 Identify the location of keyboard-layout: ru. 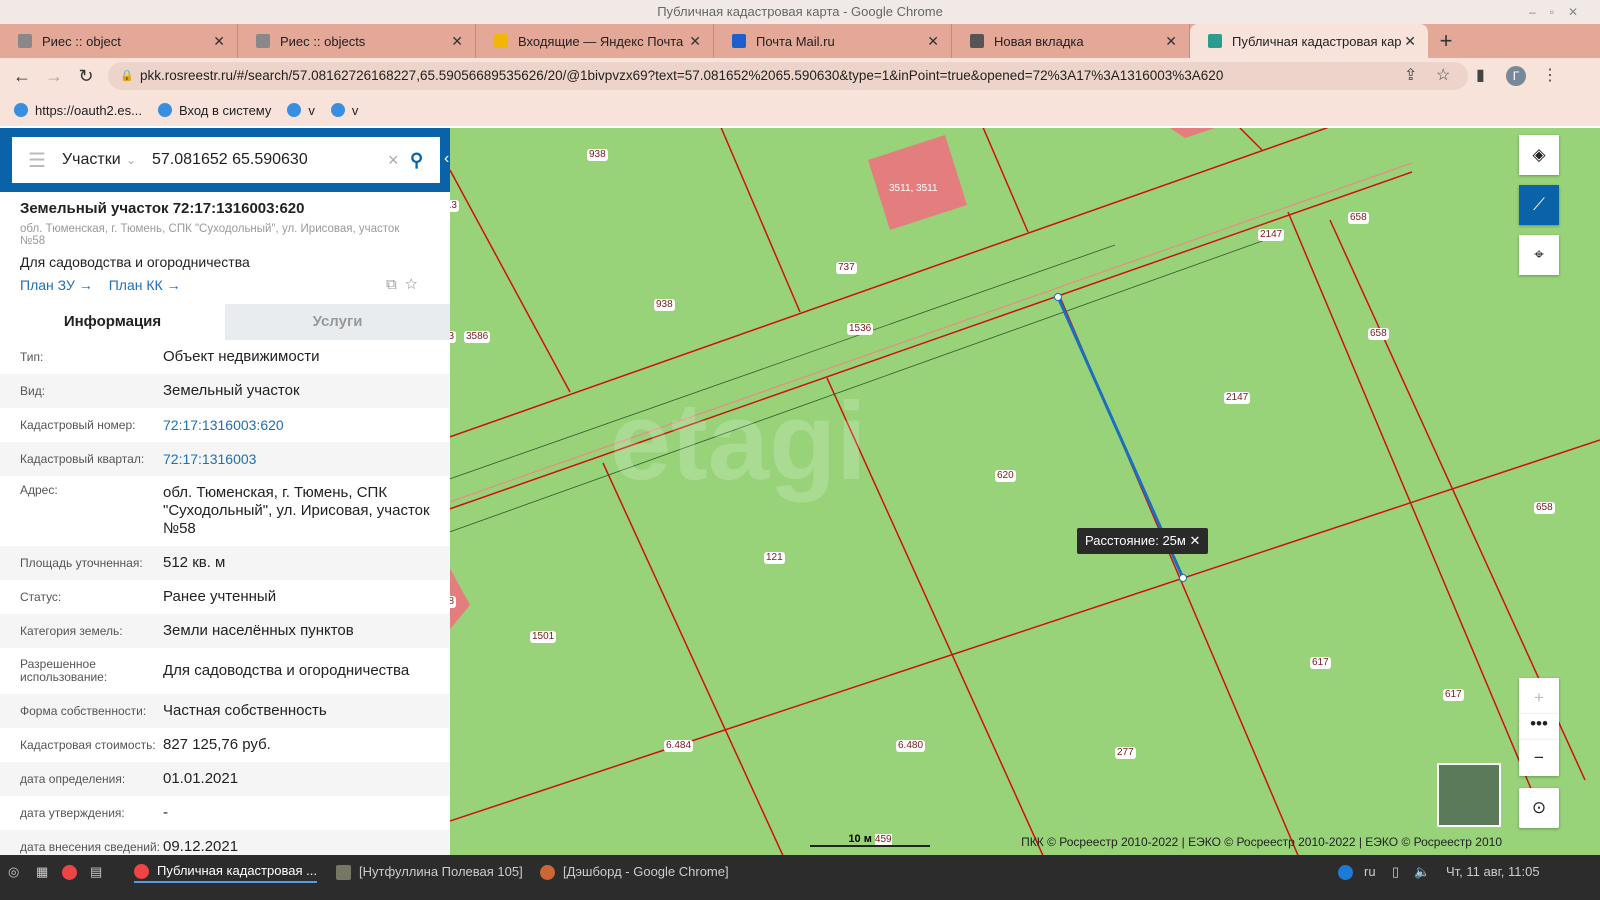
(1370, 872).